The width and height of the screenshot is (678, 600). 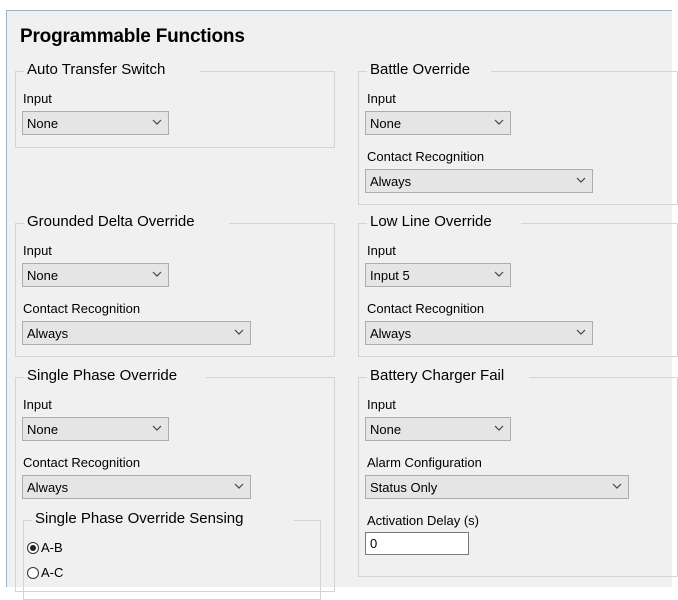 What do you see at coordinates (33, 548) in the screenshot?
I see `radio-selected-icon` at bounding box center [33, 548].